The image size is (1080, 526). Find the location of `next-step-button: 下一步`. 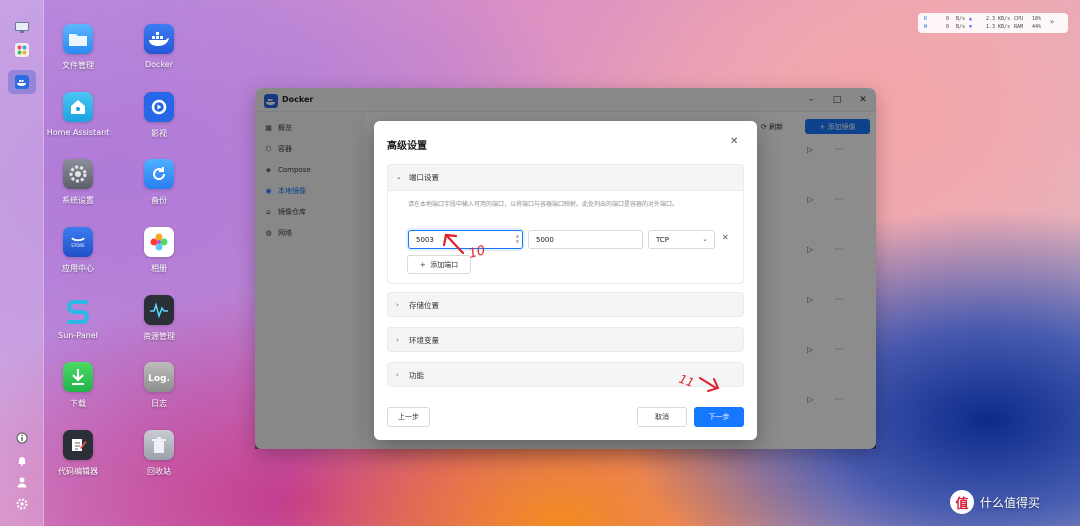

next-step-button: 下一步 is located at coordinates (719, 417).